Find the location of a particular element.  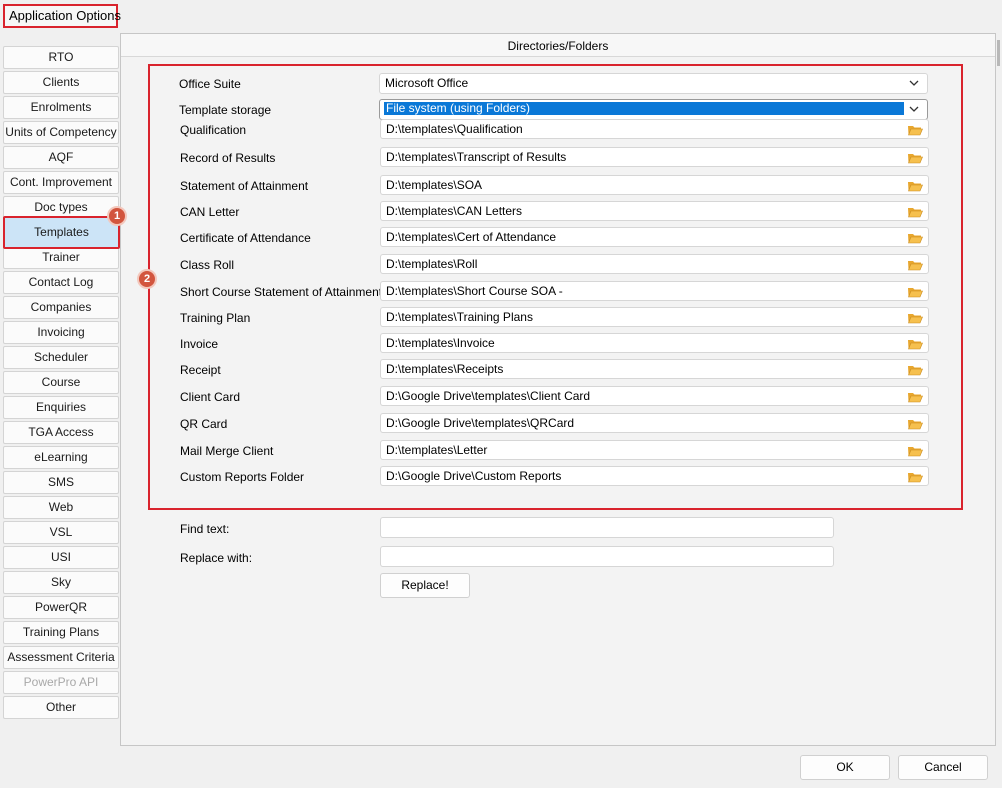

folder-path-value: D:\Google Drive\templates\Client Card is located at coordinates (488, 396).